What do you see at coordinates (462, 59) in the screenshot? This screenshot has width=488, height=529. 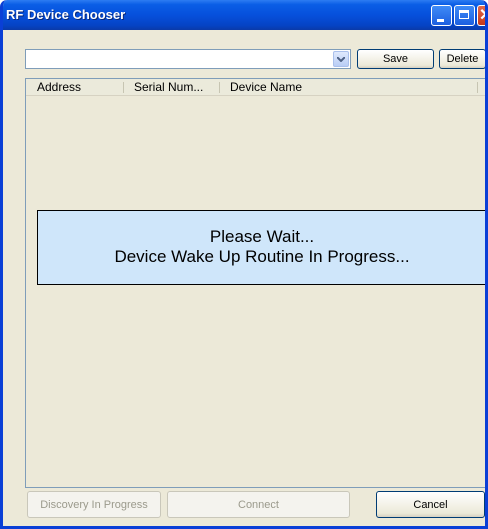 I see `delete-button: Delete` at bounding box center [462, 59].